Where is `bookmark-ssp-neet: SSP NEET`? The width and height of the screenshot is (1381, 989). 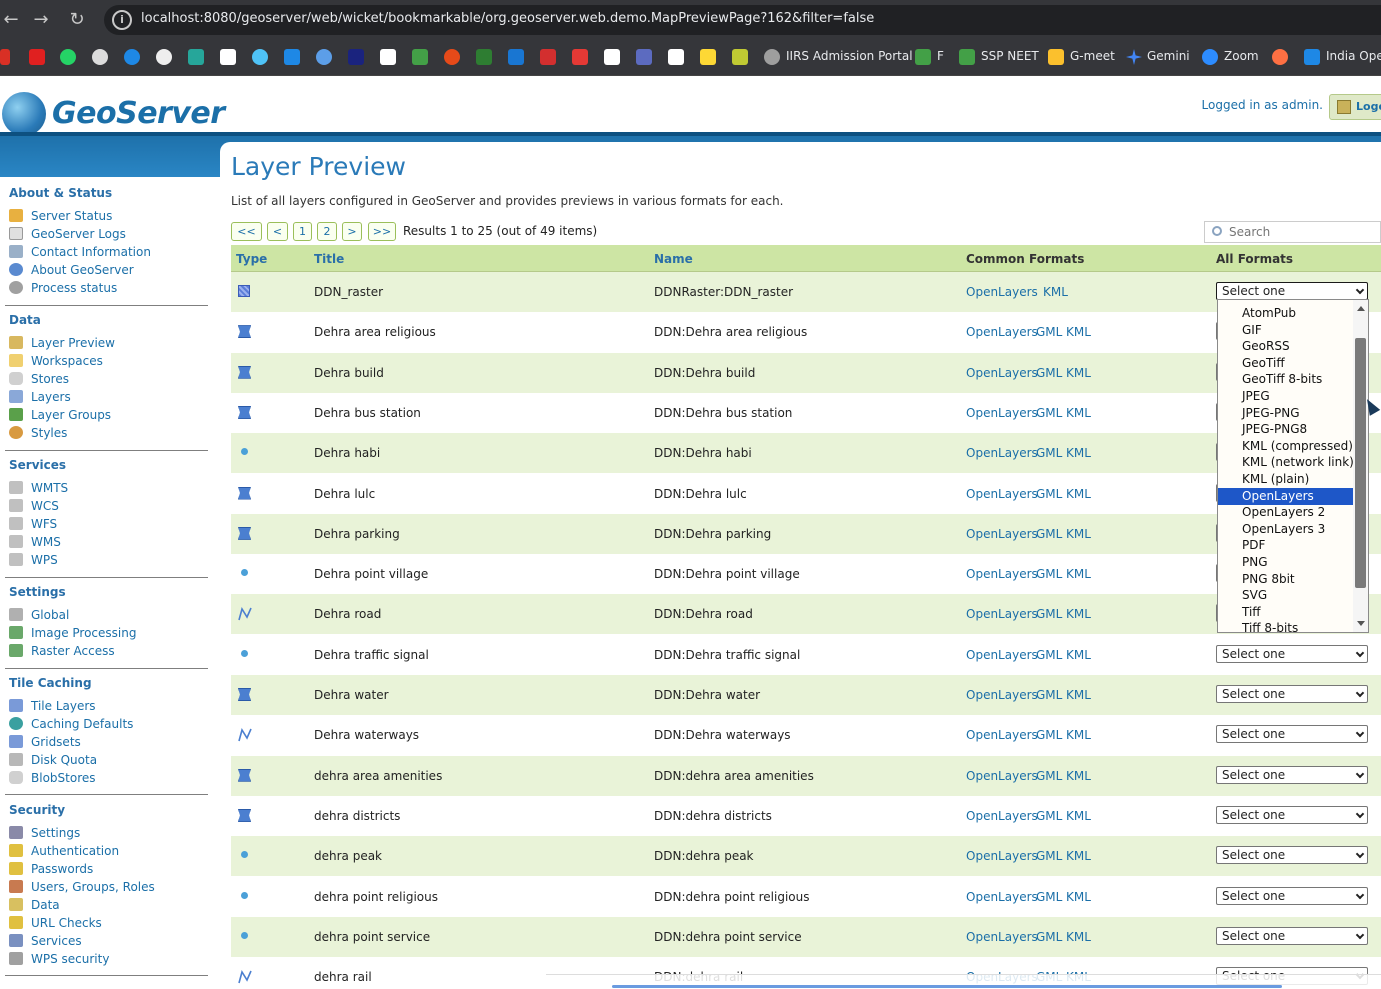
bookmark-ssp-neet: SSP NEET is located at coordinates (1010, 56).